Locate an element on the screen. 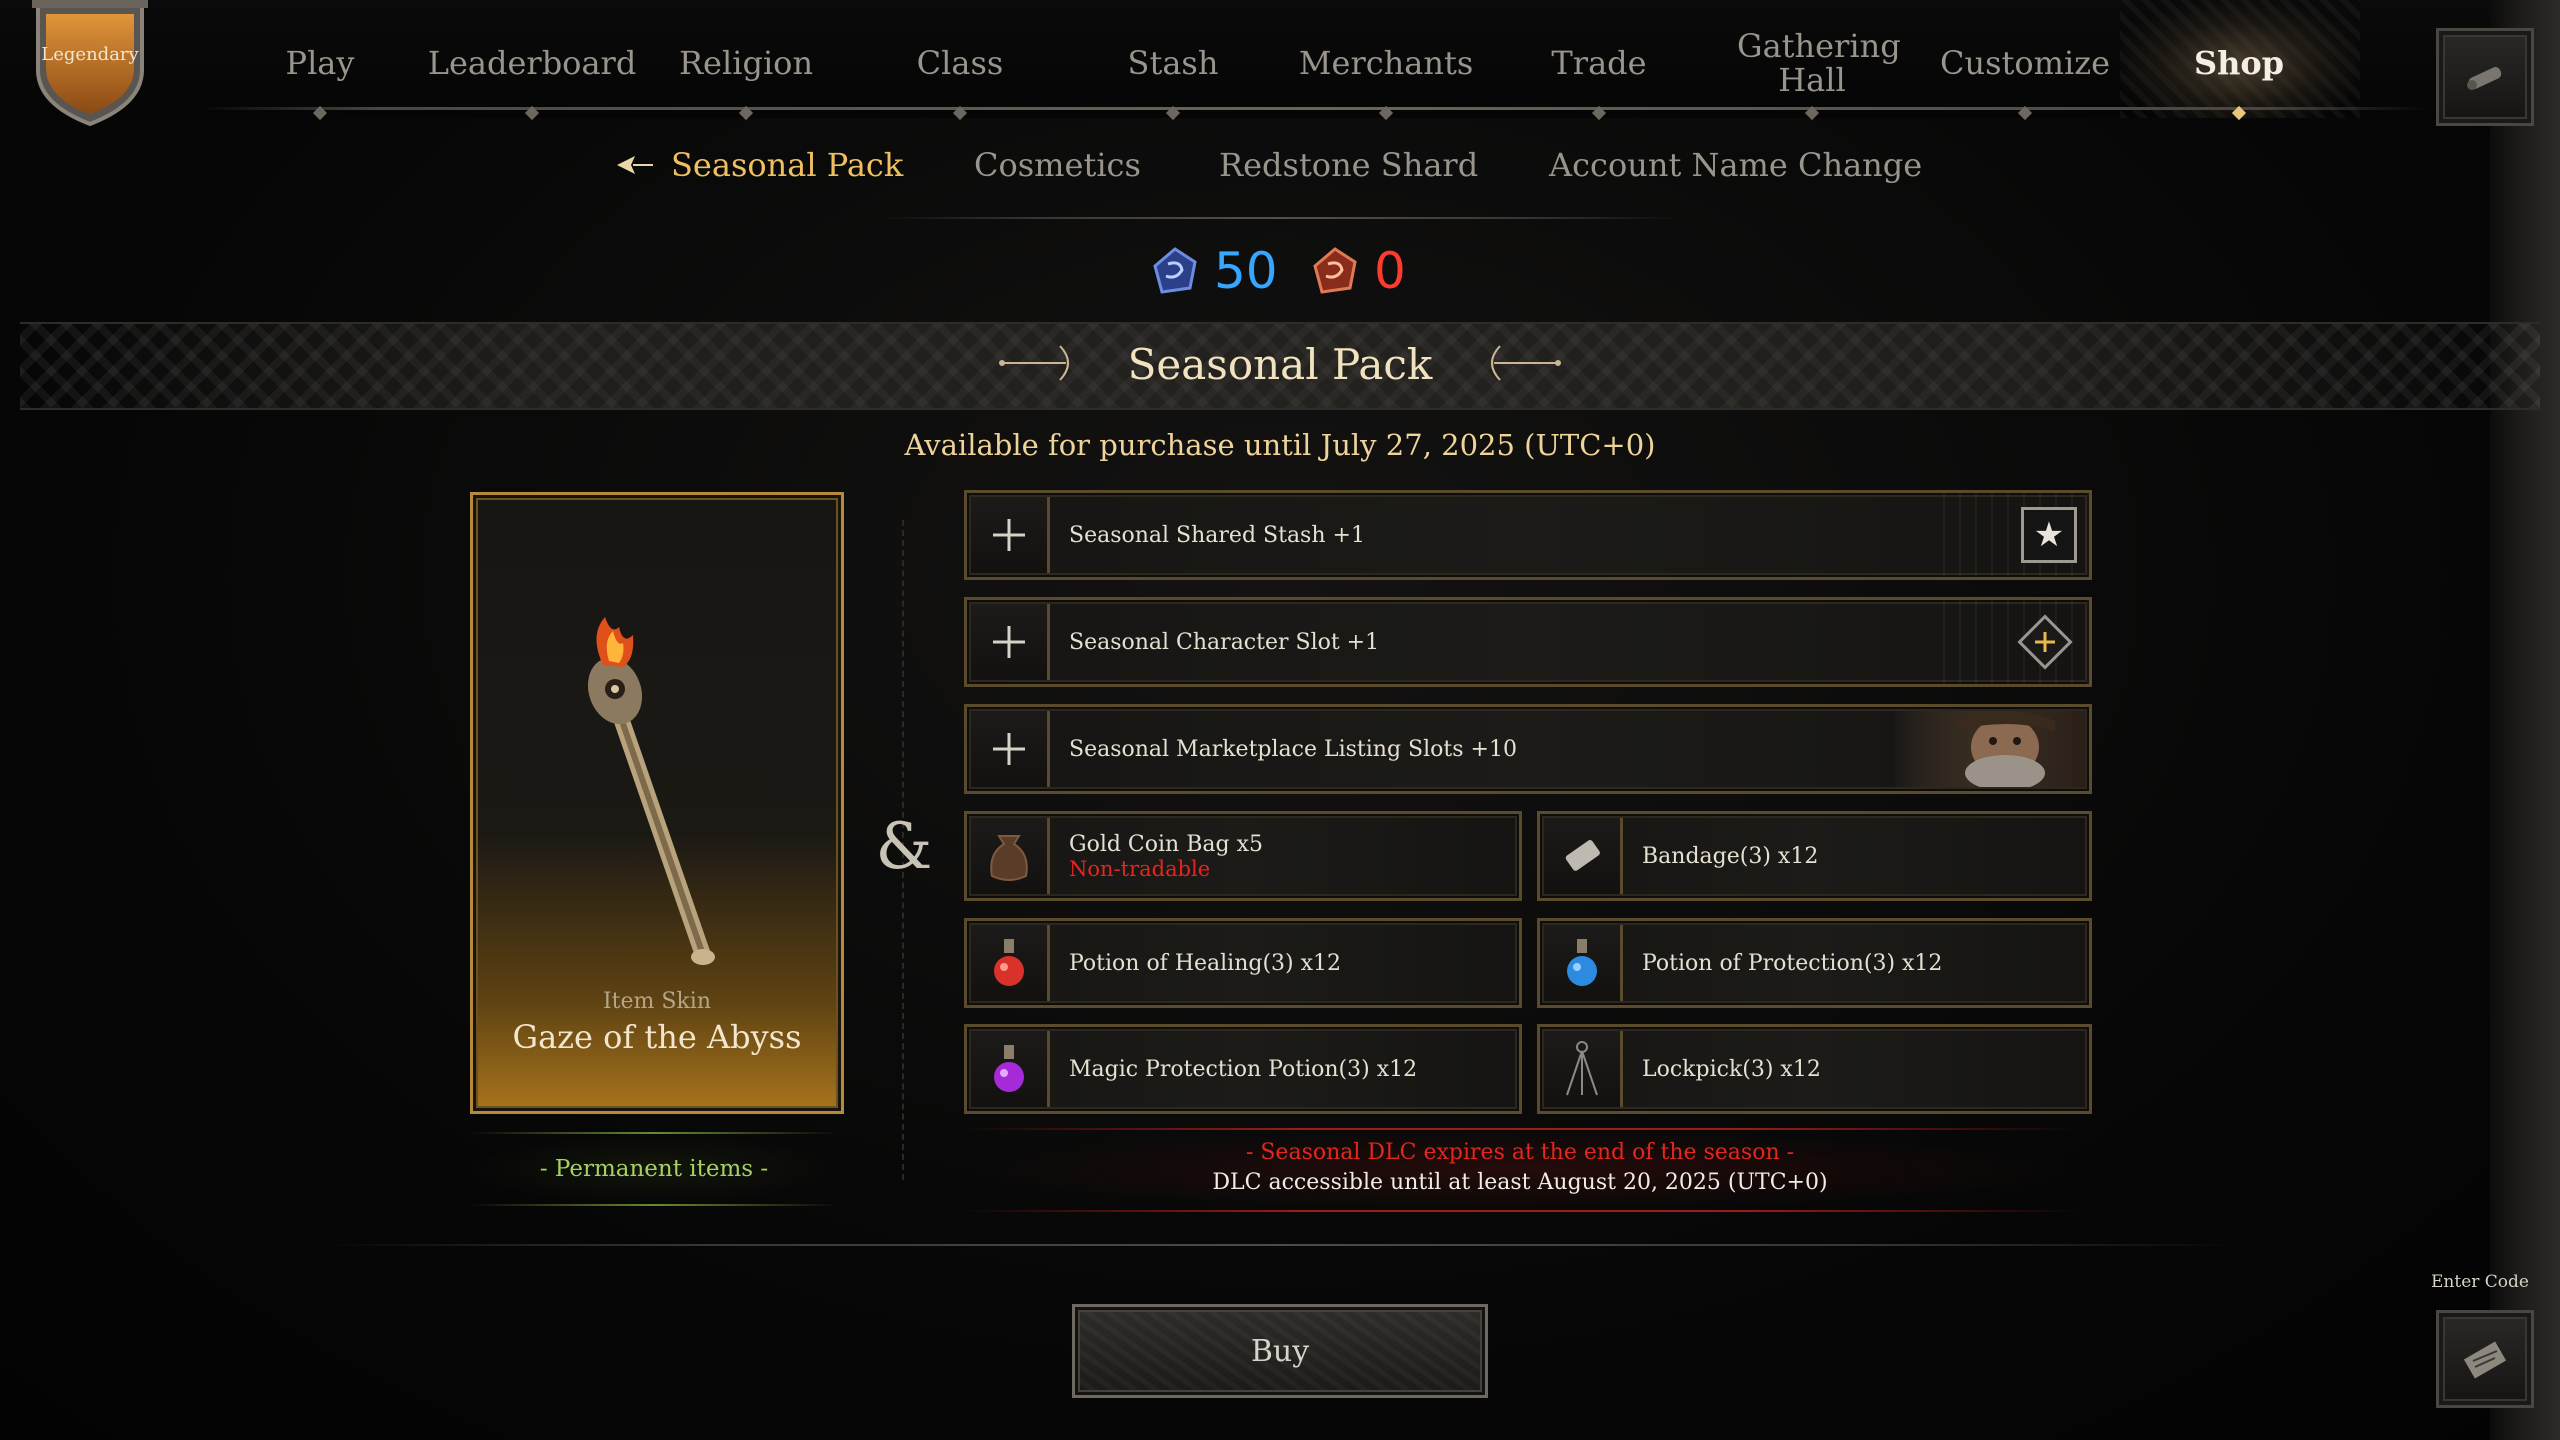 Image resolution: width=2560 pixels, height=1440 pixels. magic-potion-icon is located at coordinates (1010, 1069).